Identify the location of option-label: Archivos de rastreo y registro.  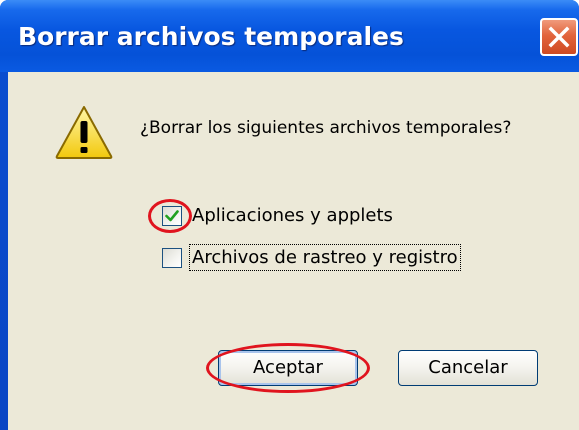
(325, 257).